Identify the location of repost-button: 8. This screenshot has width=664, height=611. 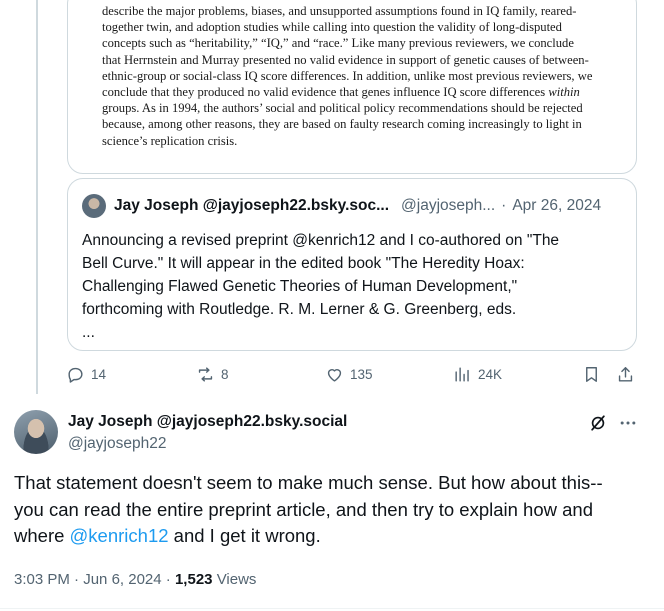
(212, 374).